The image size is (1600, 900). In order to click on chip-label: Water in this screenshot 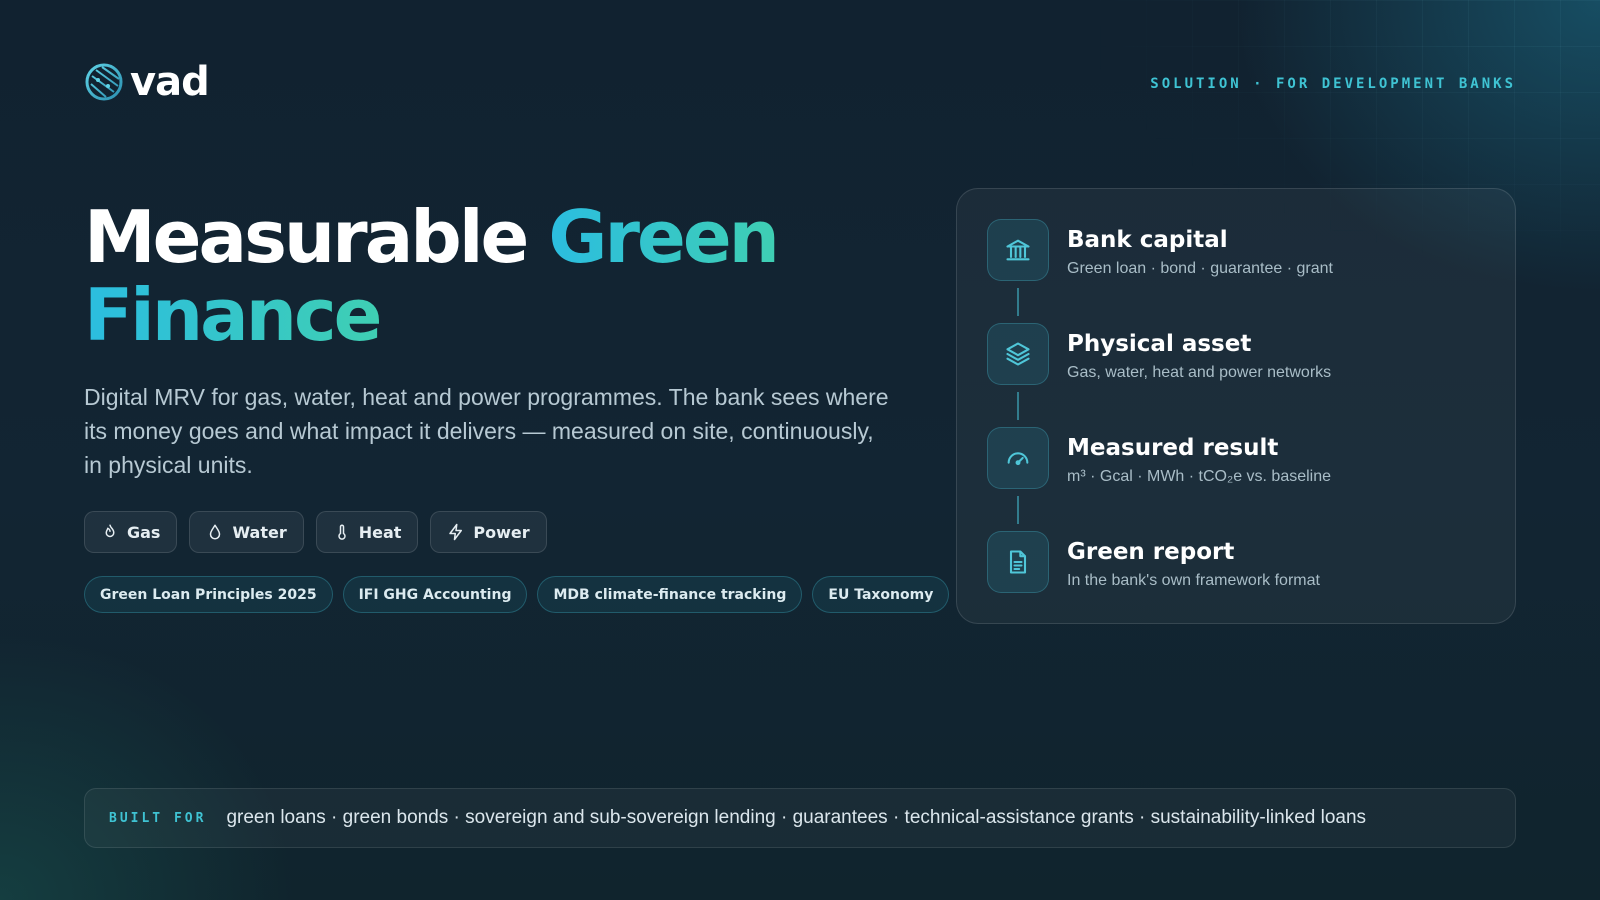, I will do `click(259, 532)`.